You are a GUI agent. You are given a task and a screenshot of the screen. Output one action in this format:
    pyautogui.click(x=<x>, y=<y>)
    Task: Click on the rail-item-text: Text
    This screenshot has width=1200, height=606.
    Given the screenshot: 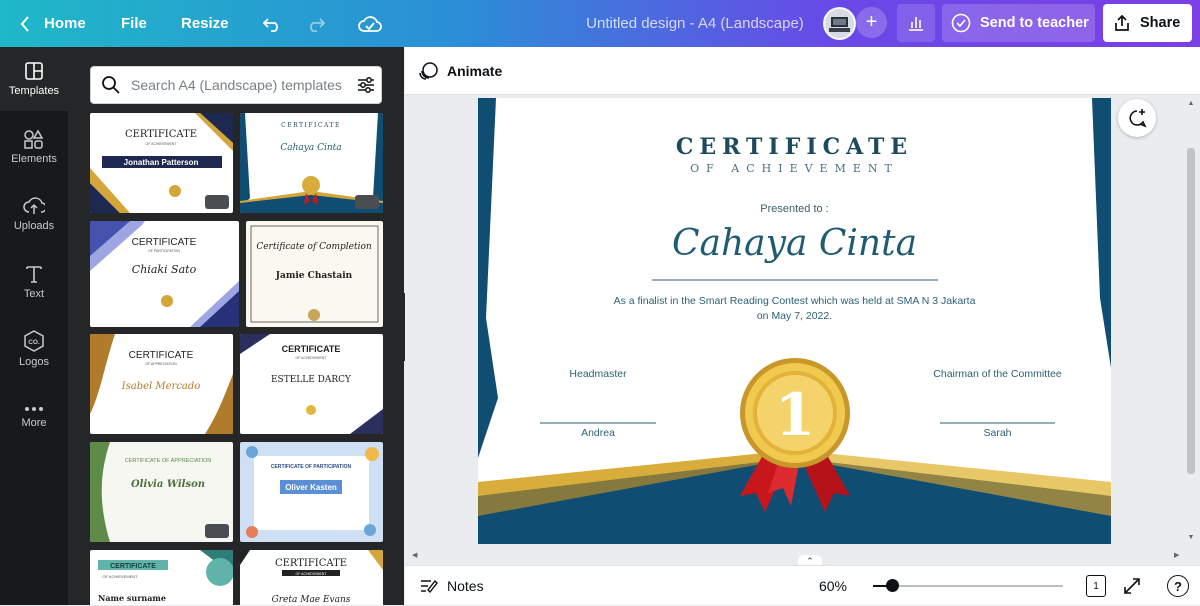 What is the action you would take?
    pyautogui.click(x=34, y=282)
    